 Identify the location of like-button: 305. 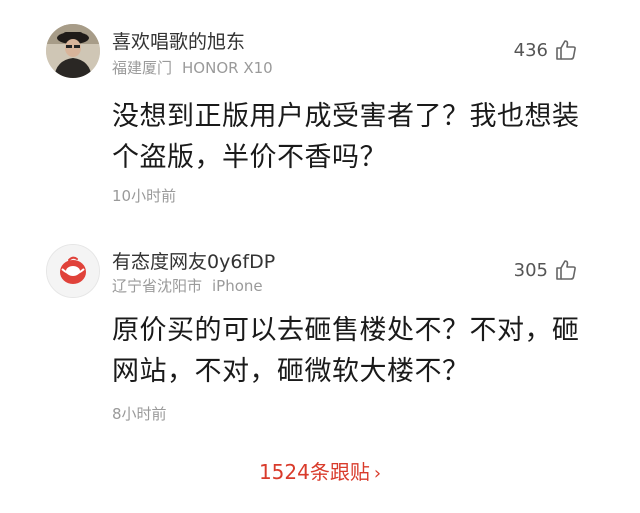
(546, 270).